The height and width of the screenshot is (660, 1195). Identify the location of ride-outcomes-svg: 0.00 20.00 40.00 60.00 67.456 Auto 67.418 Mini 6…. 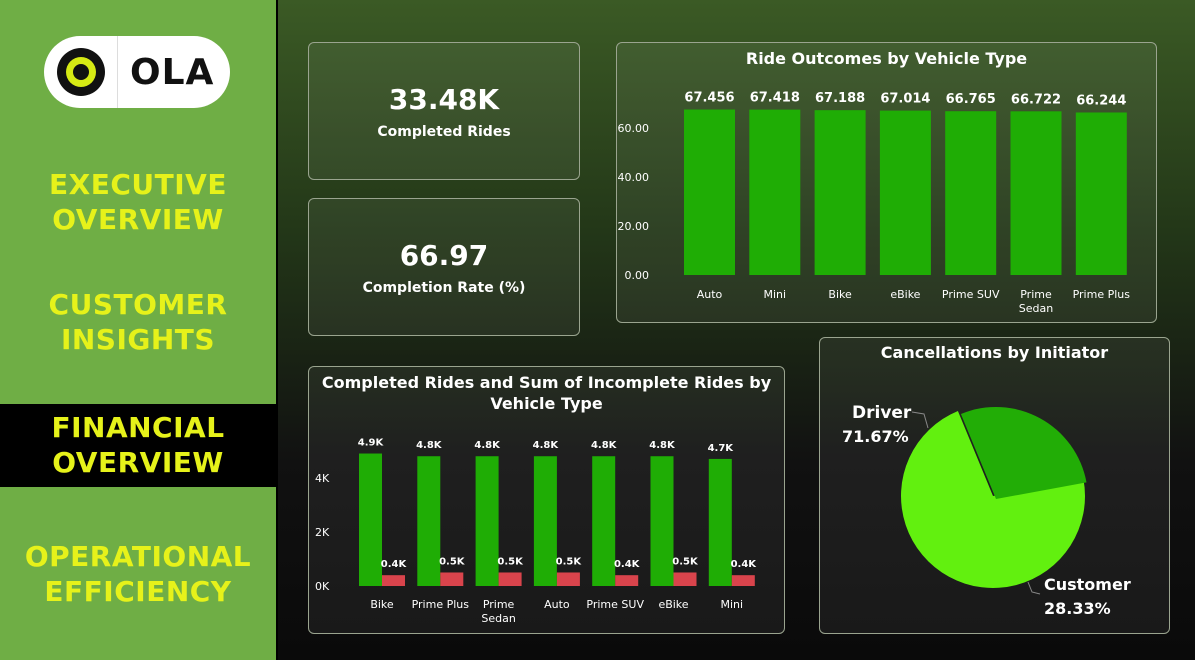
(874, 203).